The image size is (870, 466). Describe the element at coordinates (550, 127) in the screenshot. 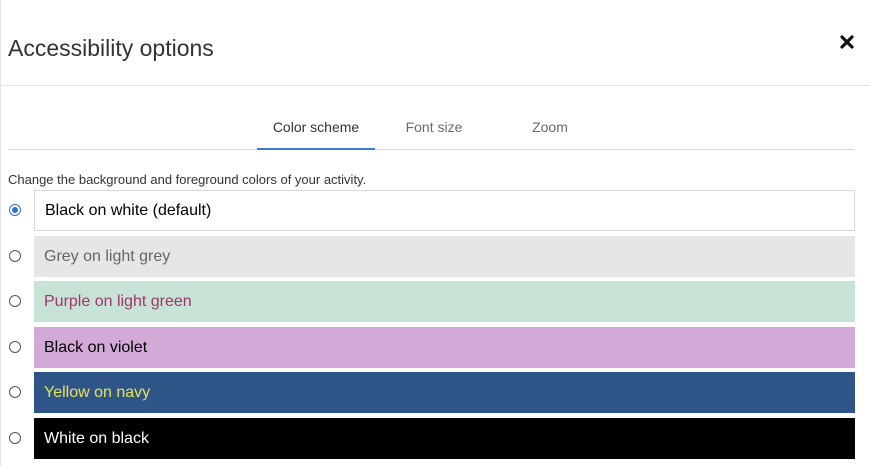

I see `tab-zoom: Zoom` at that location.